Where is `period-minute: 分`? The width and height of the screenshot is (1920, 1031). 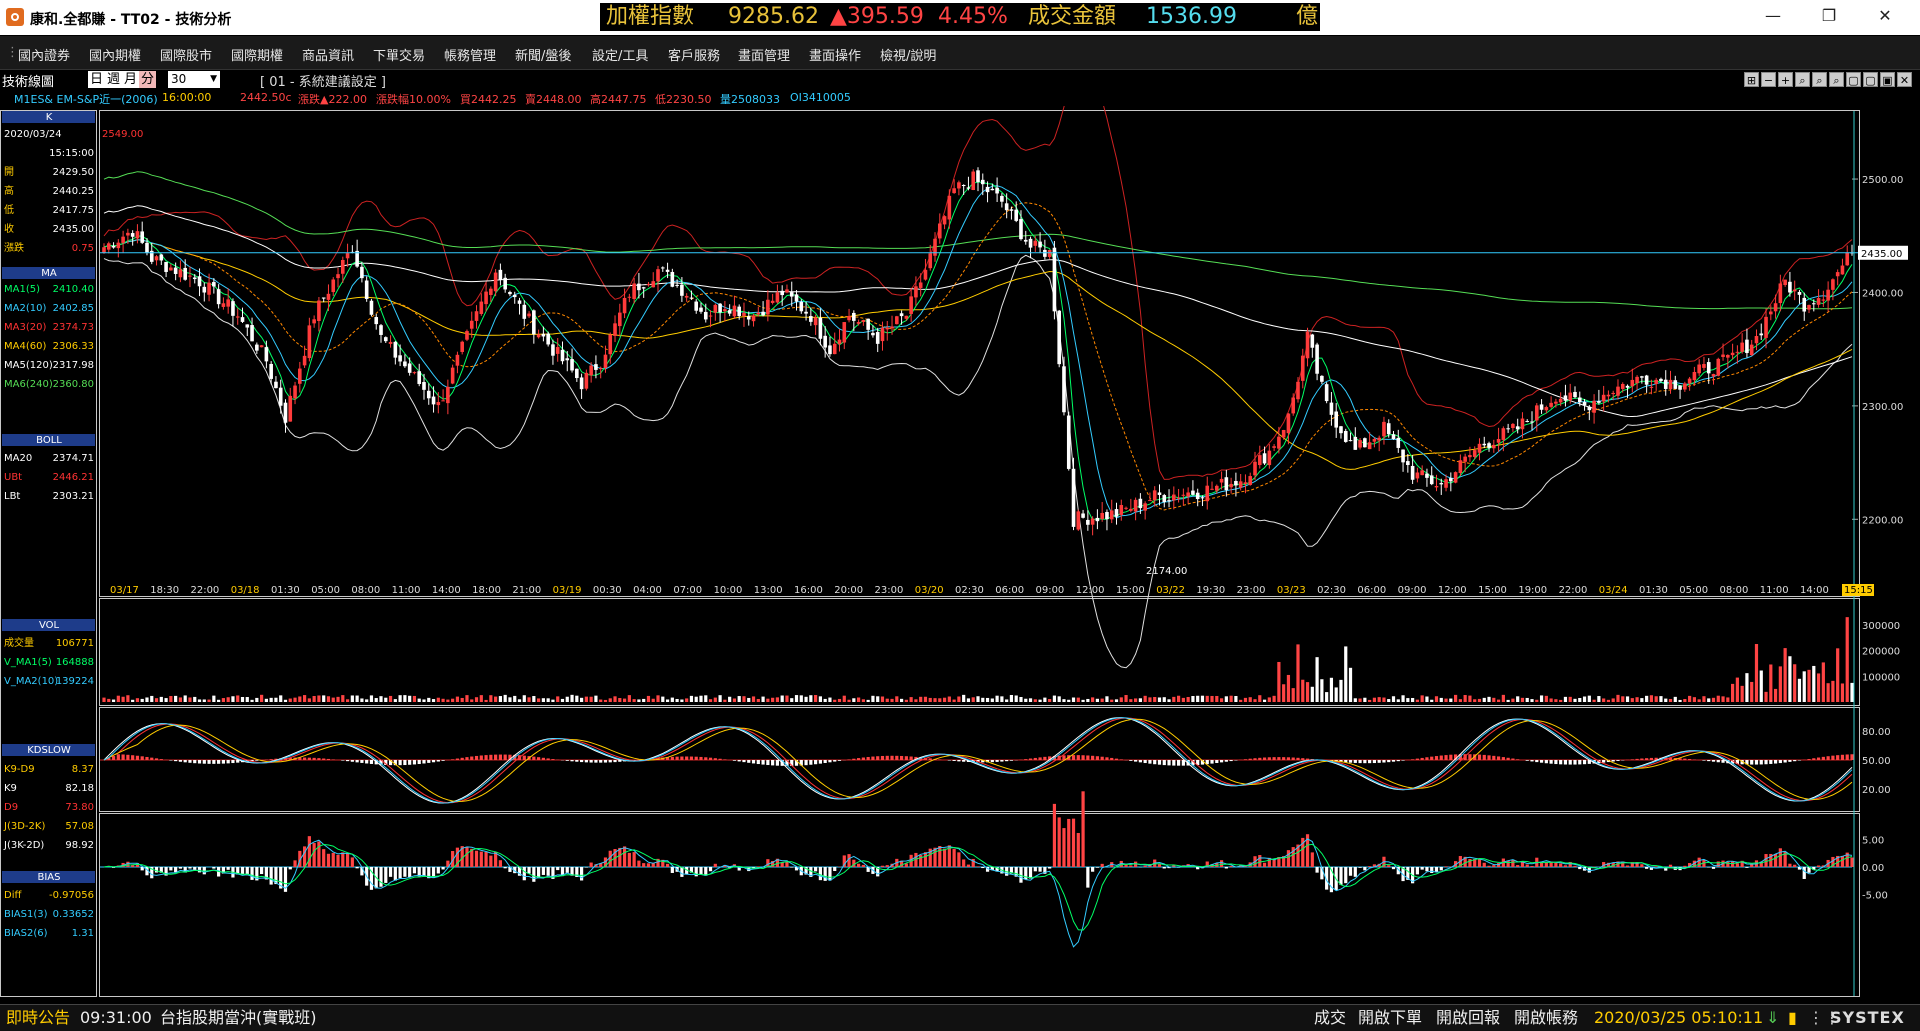
period-minute: 分 is located at coordinates (147, 79).